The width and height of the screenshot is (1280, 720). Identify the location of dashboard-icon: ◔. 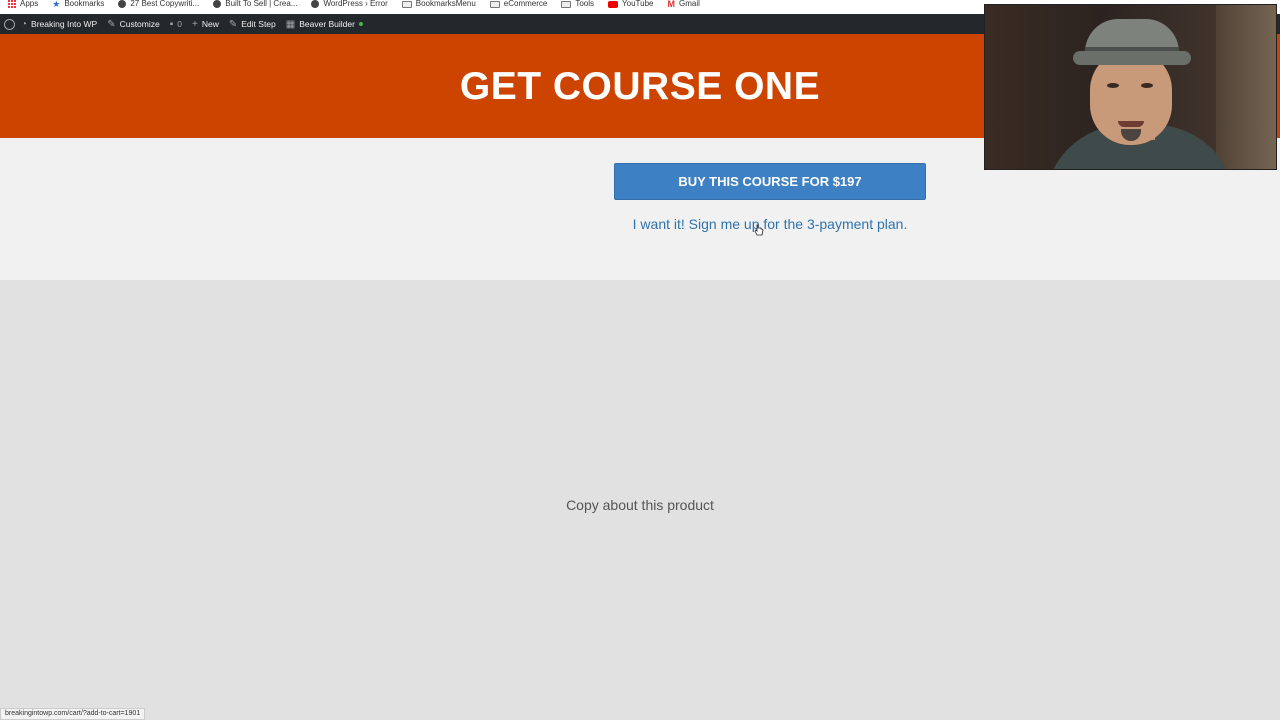
(24, 24).